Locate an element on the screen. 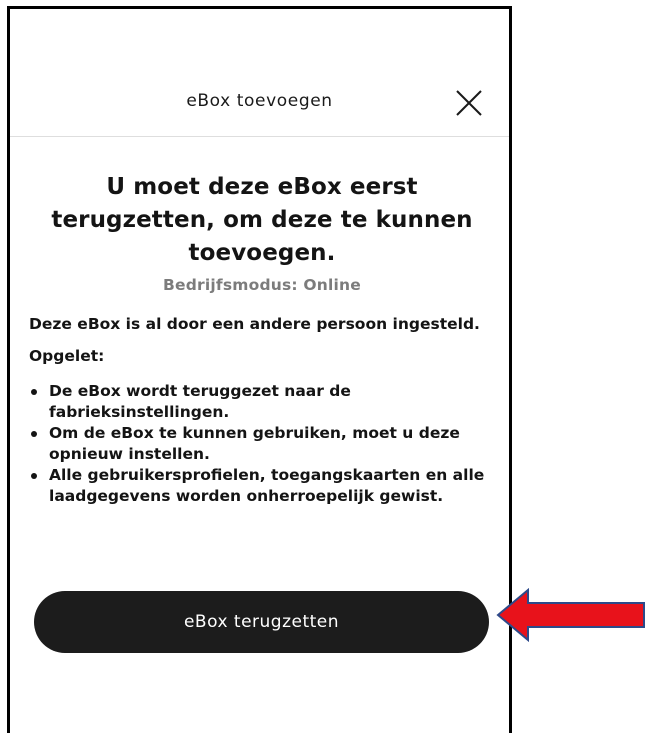 The height and width of the screenshot is (733, 648). dialog-header: eBox toevoegen is located at coordinates (259, 73).